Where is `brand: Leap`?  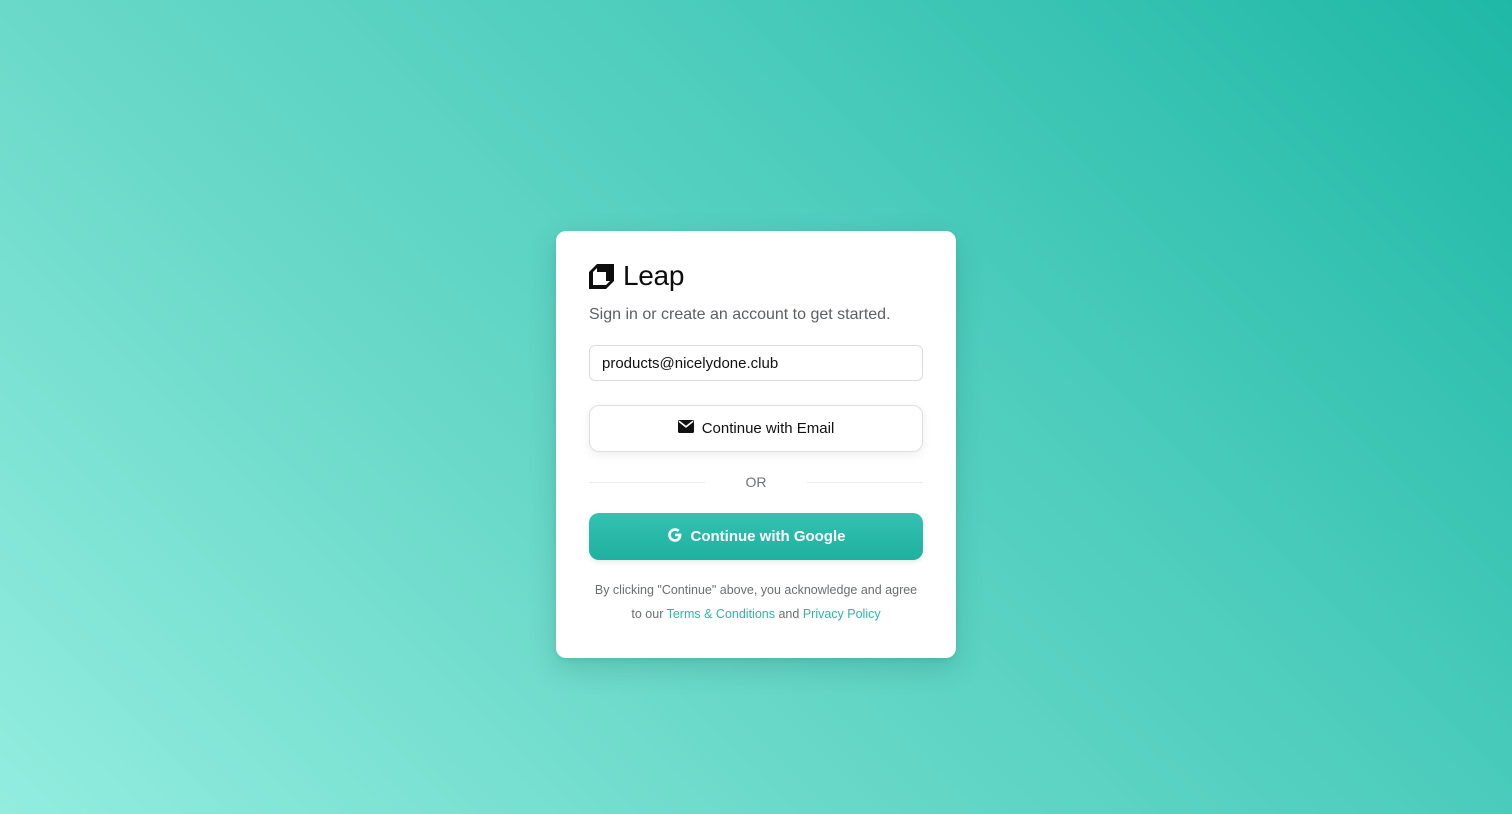 brand: Leap is located at coordinates (637, 275).